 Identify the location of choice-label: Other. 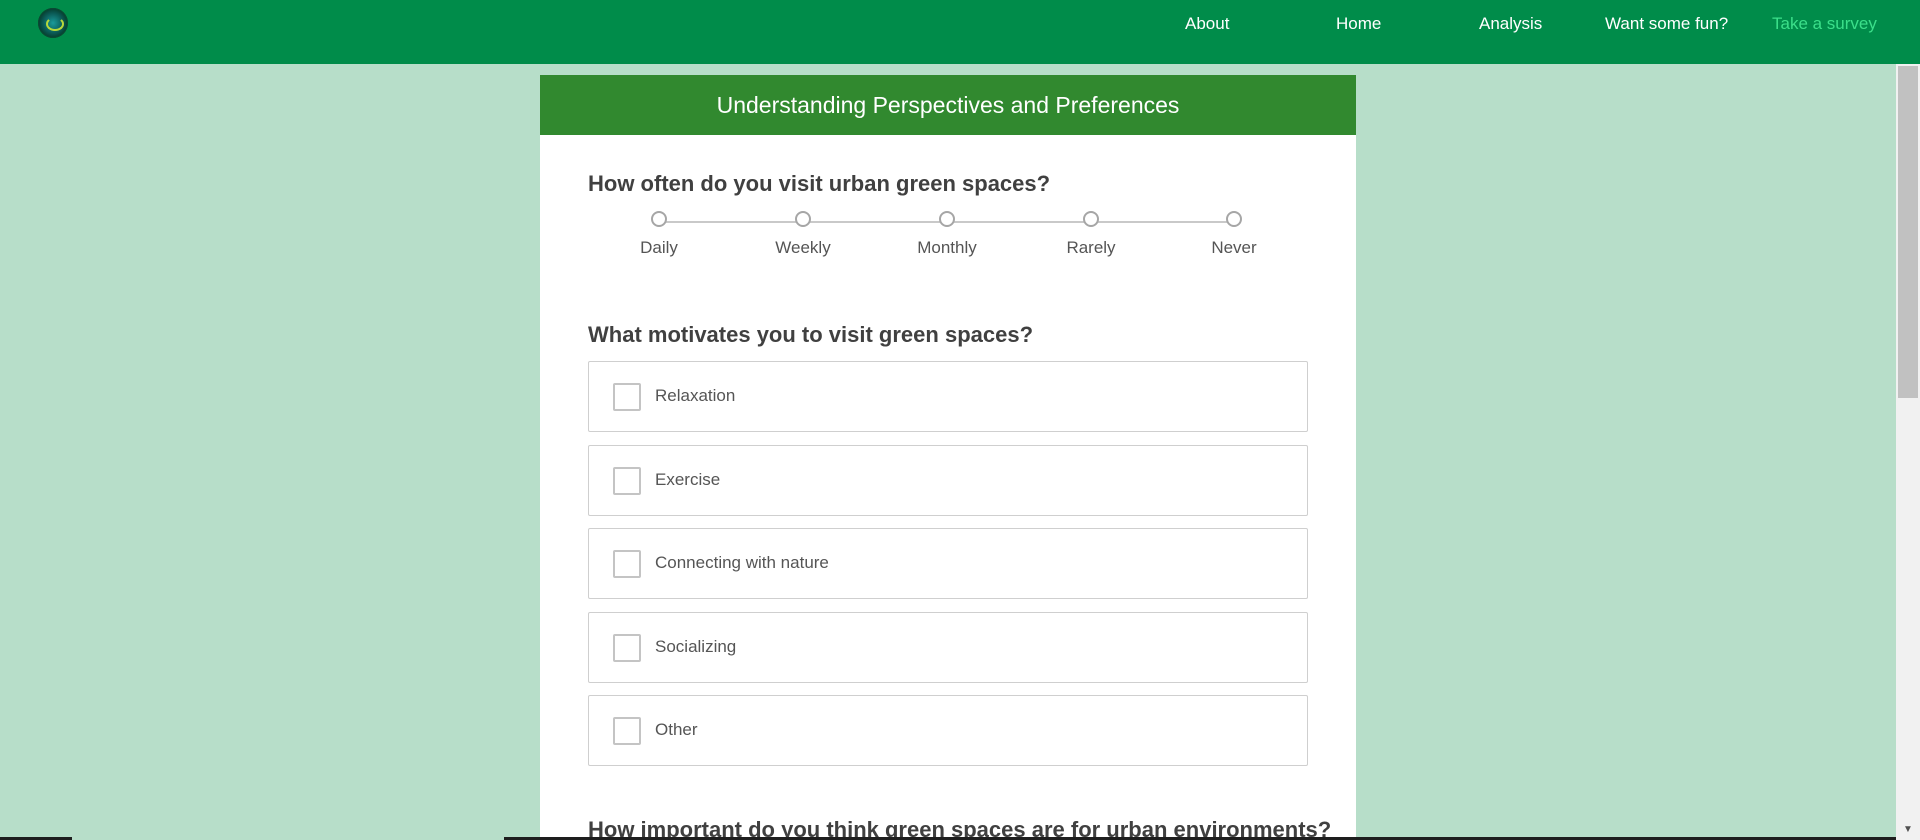
(676, 729).